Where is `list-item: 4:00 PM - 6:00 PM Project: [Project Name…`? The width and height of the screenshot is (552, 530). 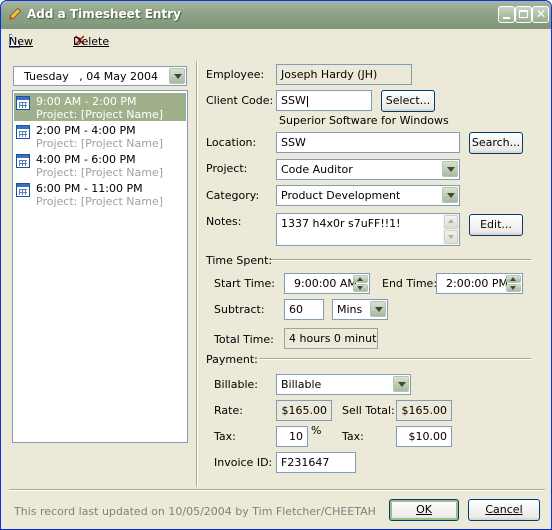 list-item: 4:00 PM - 6:00 PM Project: [Project Name… is located at coordinates (100, 165).